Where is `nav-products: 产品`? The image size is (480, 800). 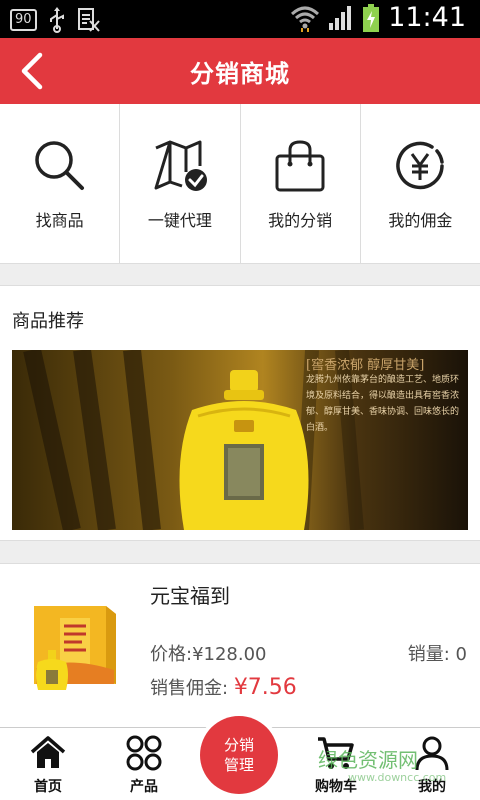 nav-products: 产品 is located at coordinates (144, 764).